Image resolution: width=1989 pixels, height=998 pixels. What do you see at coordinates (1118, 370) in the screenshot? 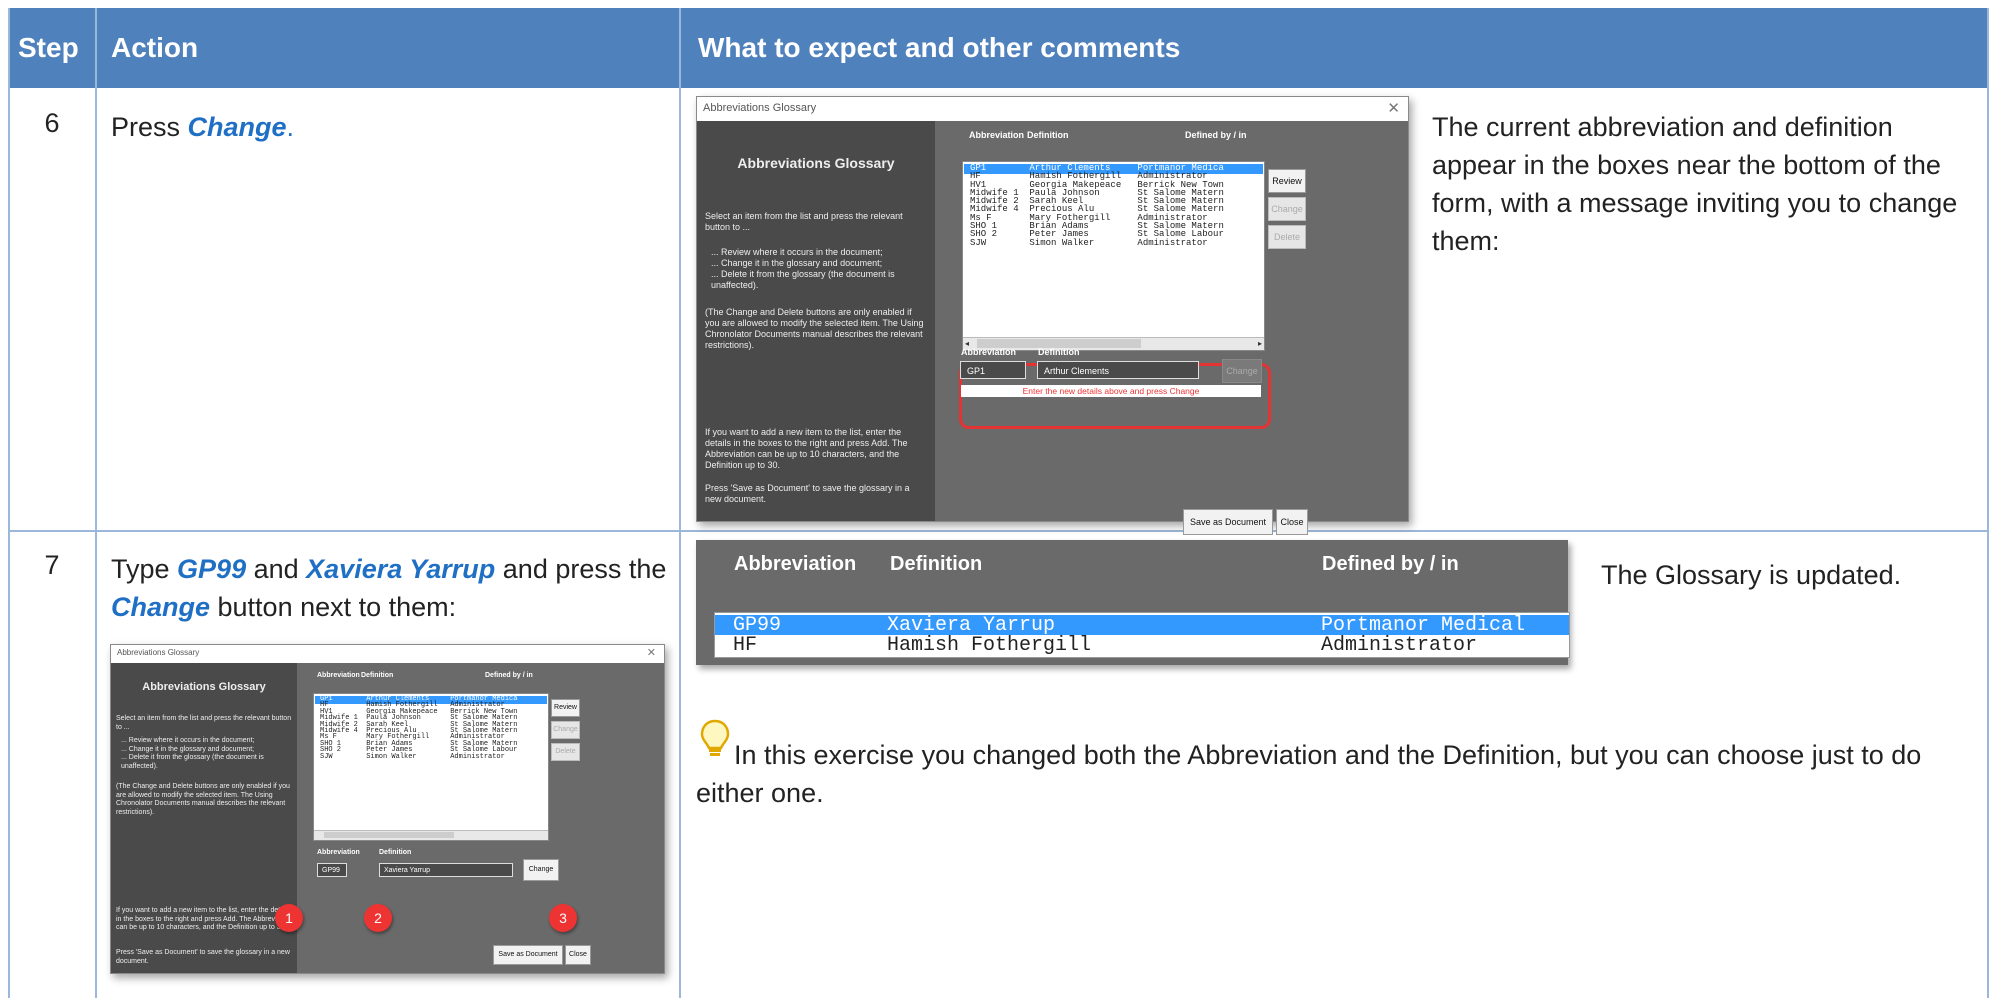
I see `definition-input: Arthur Clements` at bounding box center [1118, 370].